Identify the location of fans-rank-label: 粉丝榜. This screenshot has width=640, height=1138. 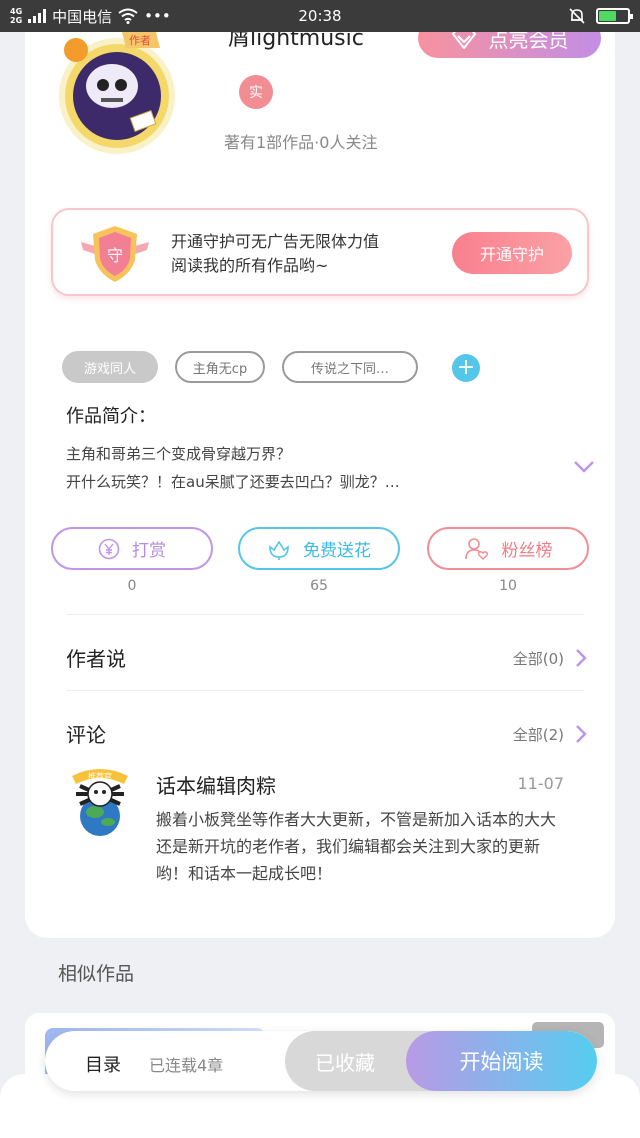
(527, 551).